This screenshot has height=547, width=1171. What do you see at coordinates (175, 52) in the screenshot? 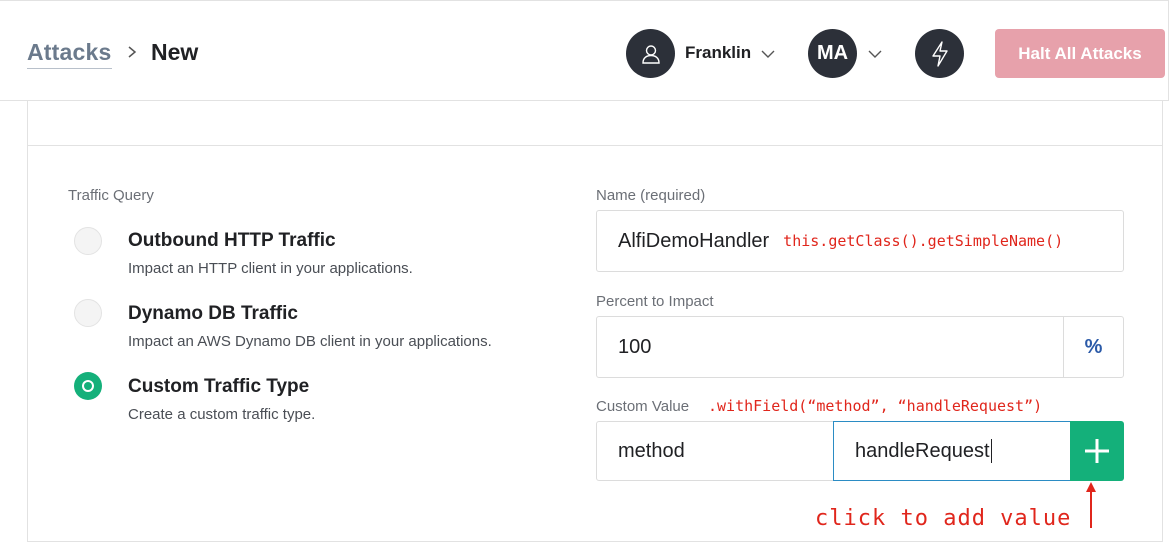
I see `page-title: New` at bounding box center [175, 52].